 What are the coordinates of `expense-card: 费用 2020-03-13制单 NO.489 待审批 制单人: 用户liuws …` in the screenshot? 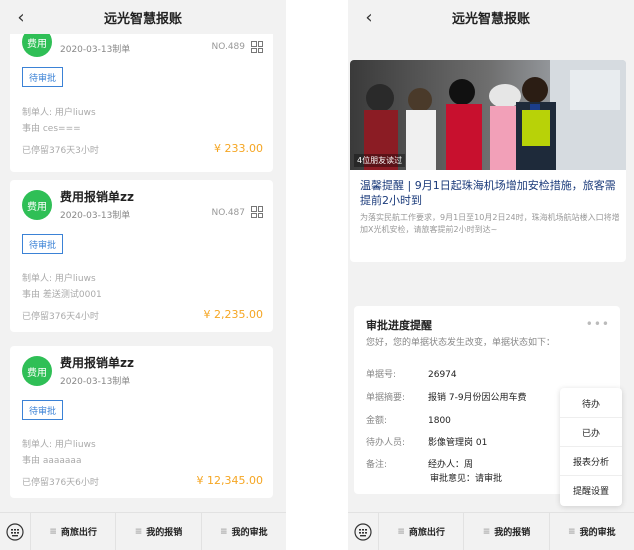 It's located at (141, 97).